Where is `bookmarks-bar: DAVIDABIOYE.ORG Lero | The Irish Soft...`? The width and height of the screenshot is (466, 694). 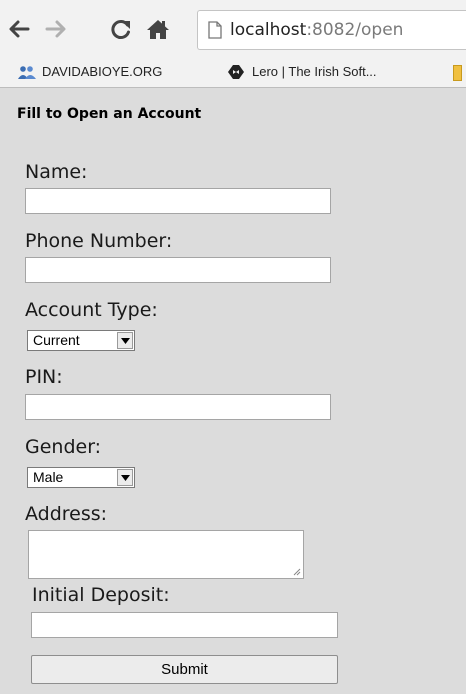 bookmarks-bar: DAVIDABIOYE.ORG Lero | The Irish Soft... is located at coordinates (233, 72).